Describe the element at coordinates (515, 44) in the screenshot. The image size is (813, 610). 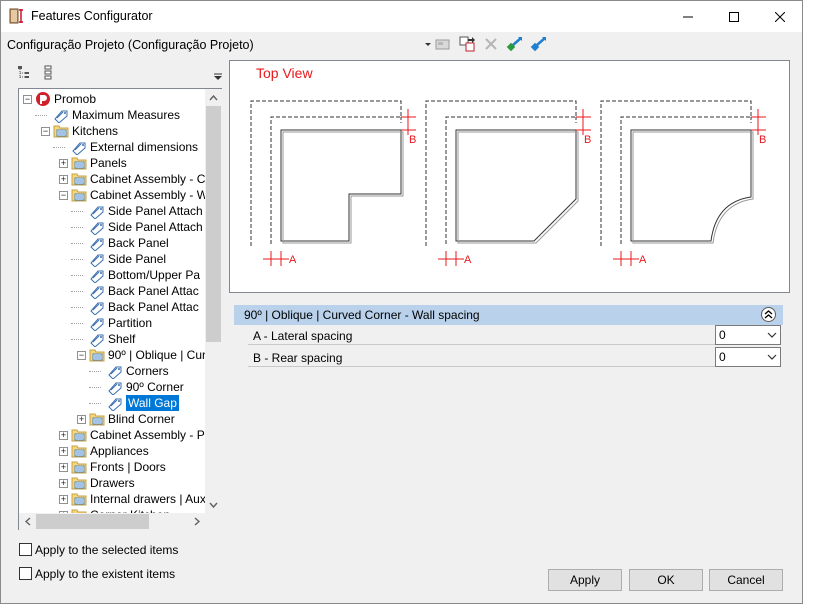
I see `import-icon` at that location.